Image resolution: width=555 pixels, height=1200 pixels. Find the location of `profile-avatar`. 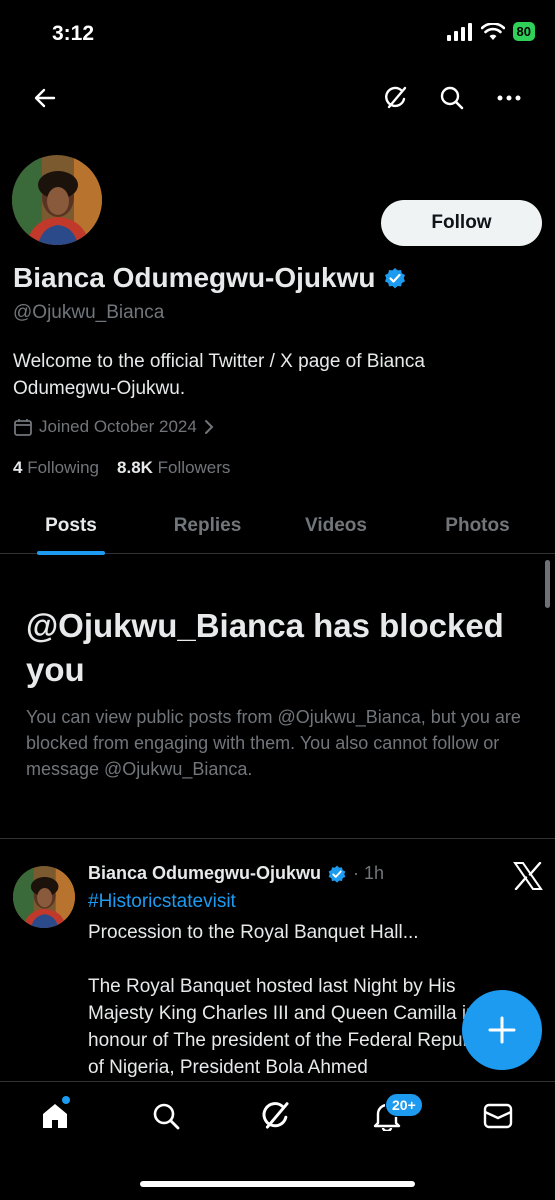

profile-avatar is located at coordinates (57, 200).